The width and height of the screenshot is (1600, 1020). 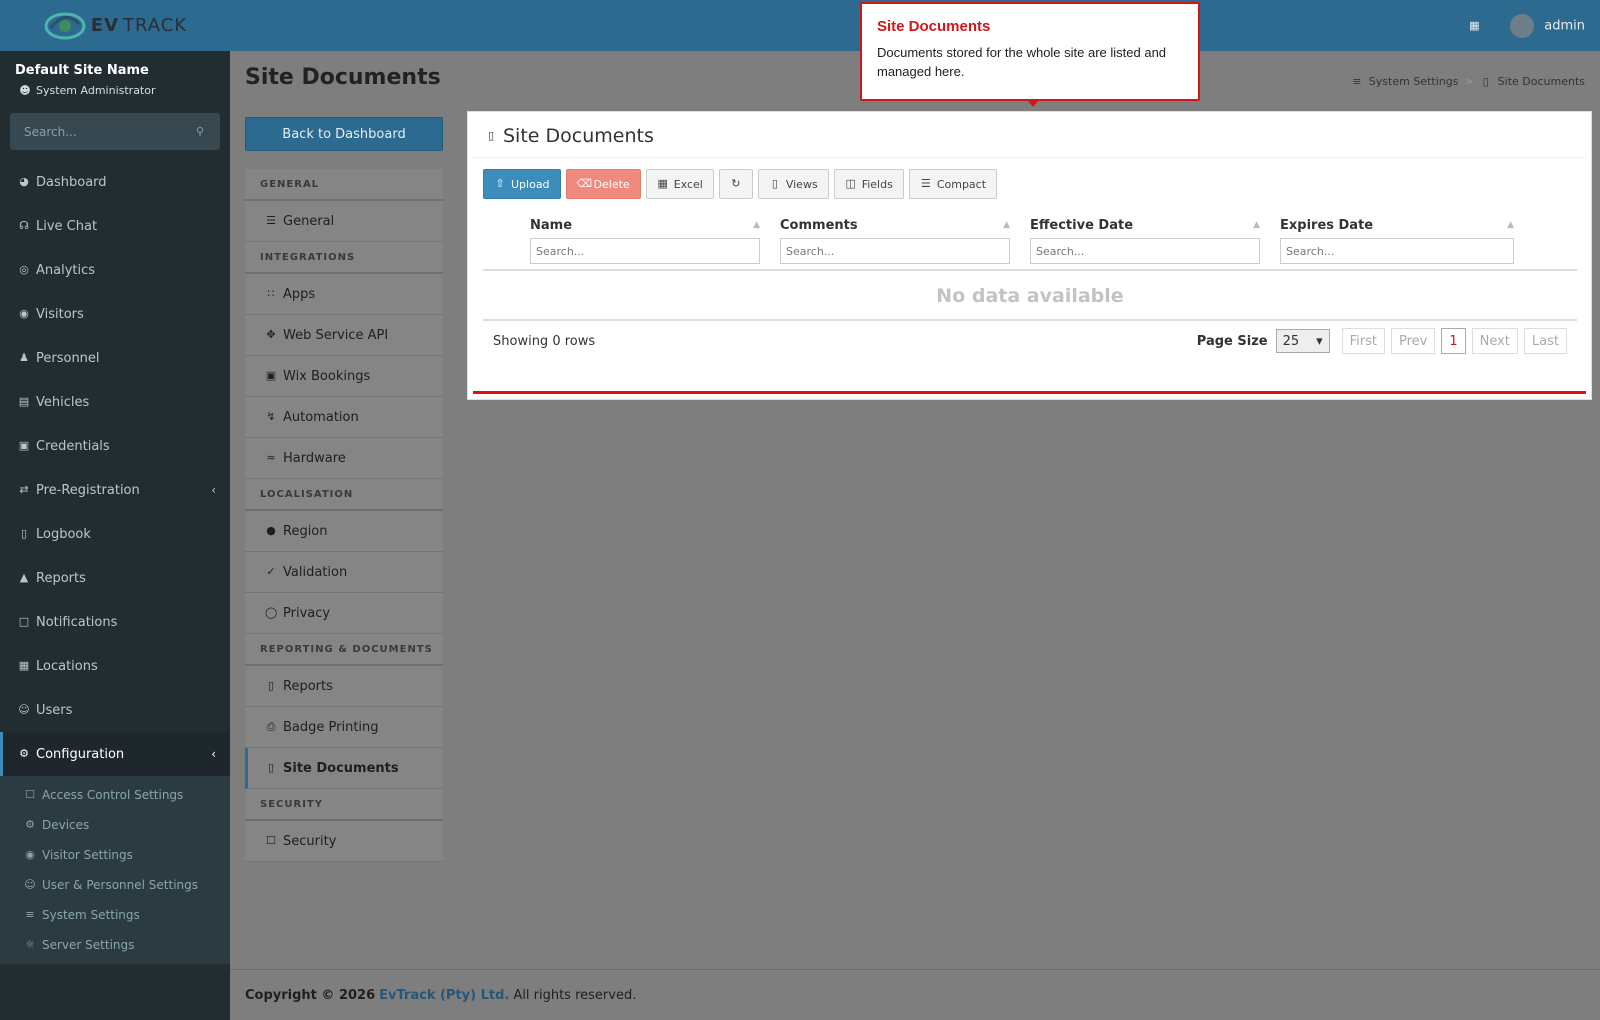 What do you see at coordinates (115, 666) in the screenshot?
I see `menu-item-locations: ▦ Locations` at bounding box center [115, 666].